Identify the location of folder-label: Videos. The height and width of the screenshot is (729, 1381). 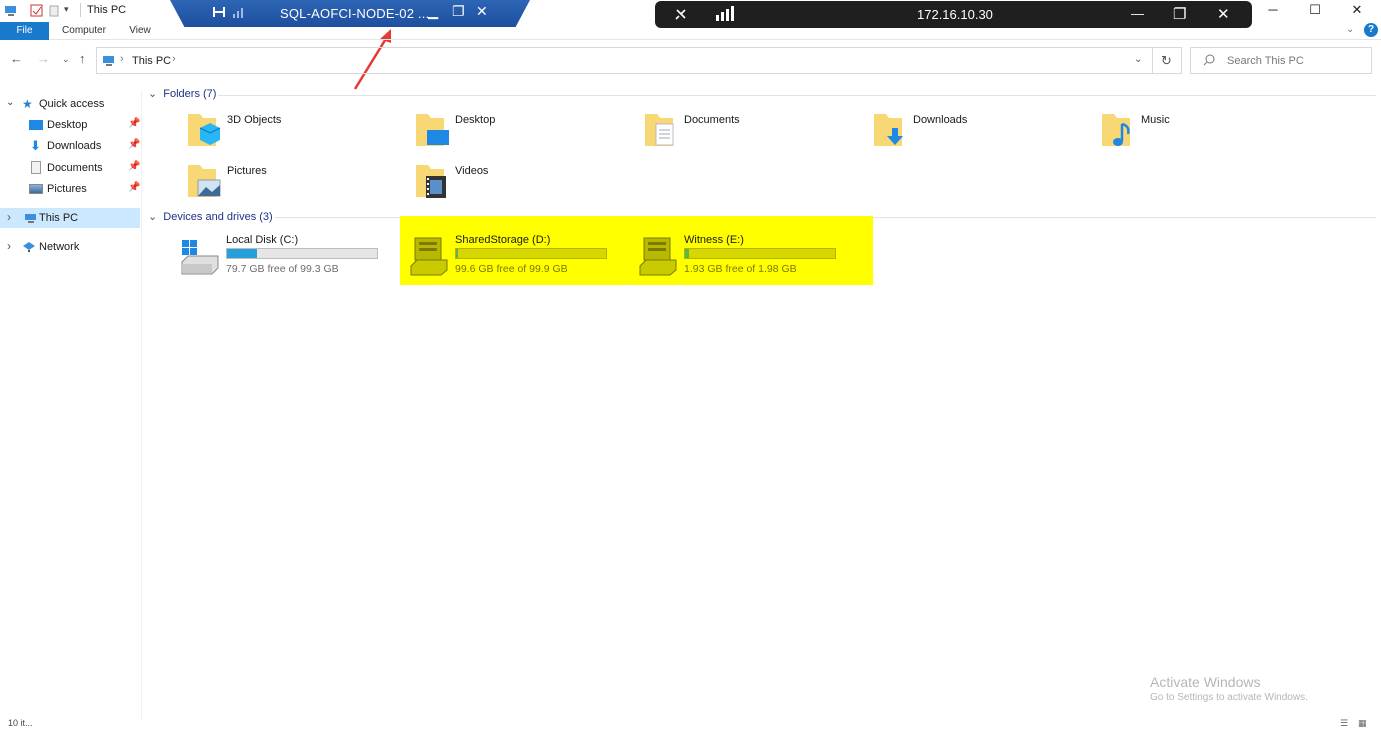
(472, 171).